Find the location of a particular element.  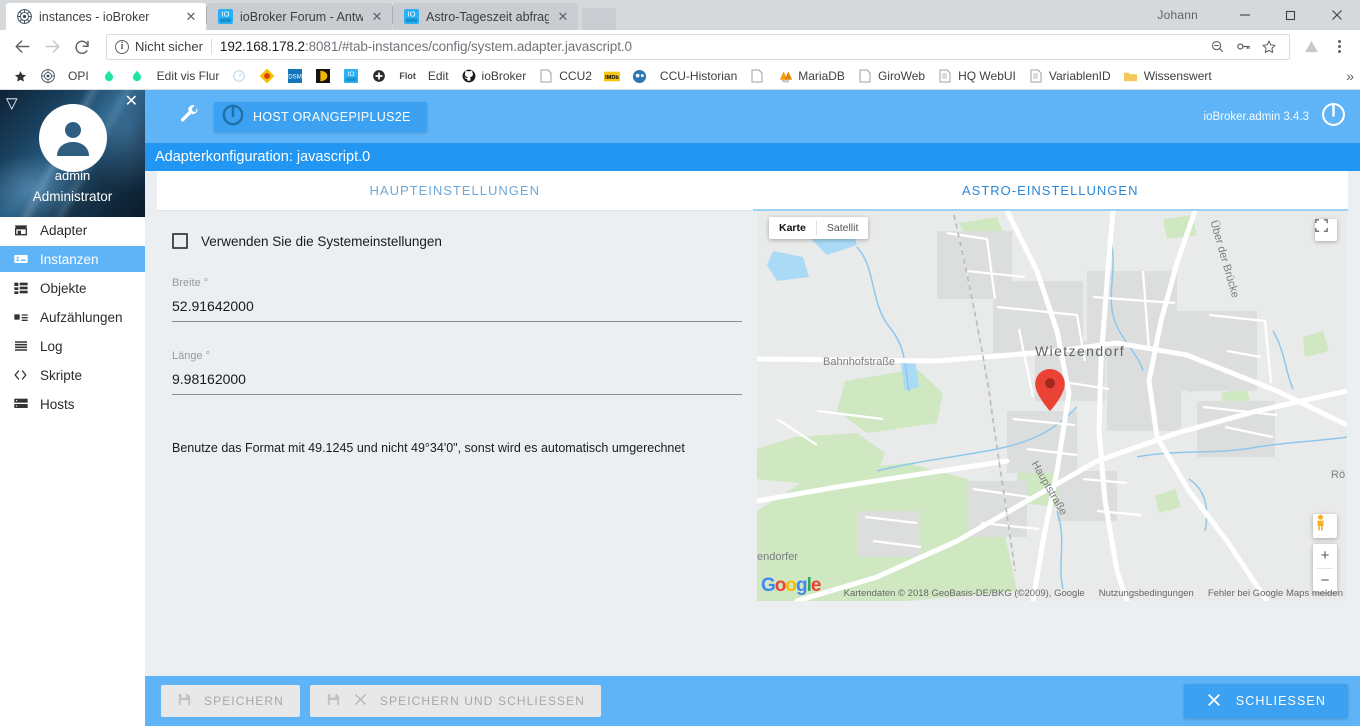

wrench-icon is located at coordinates (189, 117).